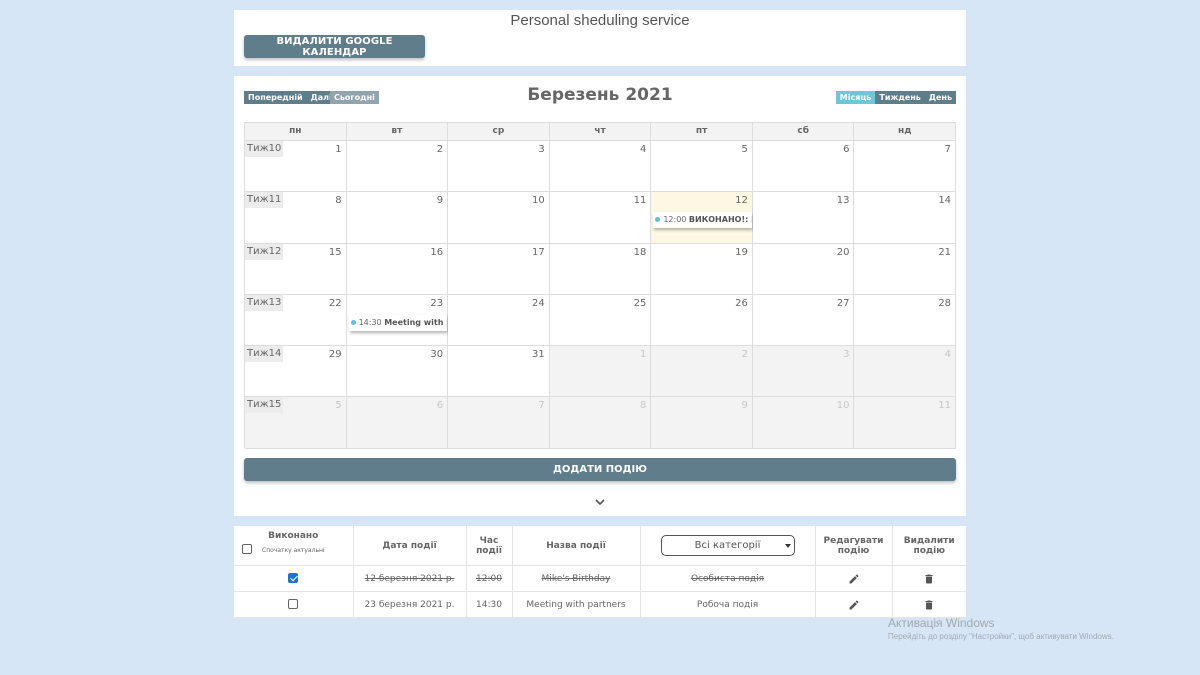 The height and width of the screenshot is (675, 1200). What do you see at coordinates (538, 303) in the screenshot?
I see `day-number: 24` at bounding box center [538, 303].